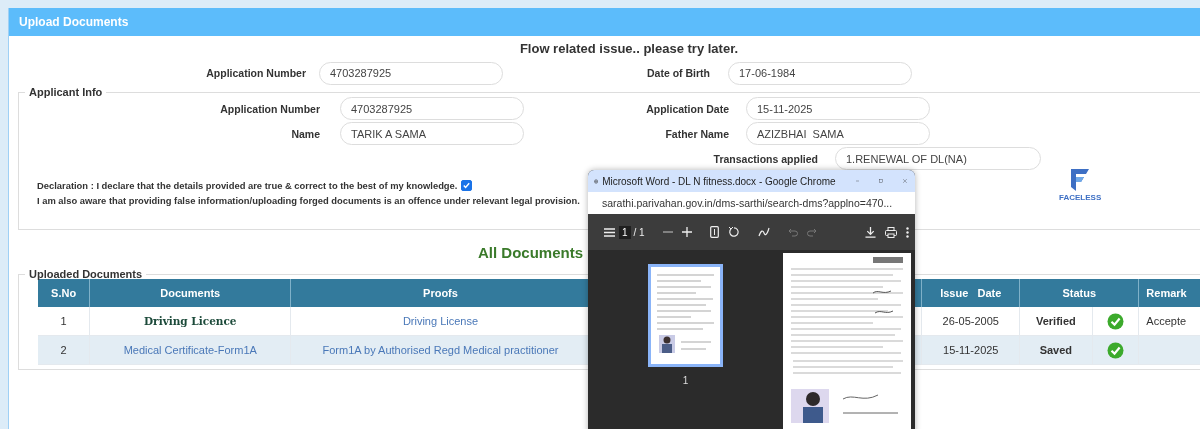 The width and height of the screenshot is (1200, 429). I want to click on proof-link: Form1A by Authorised Regd Medical practitioner, so click(440, 350).